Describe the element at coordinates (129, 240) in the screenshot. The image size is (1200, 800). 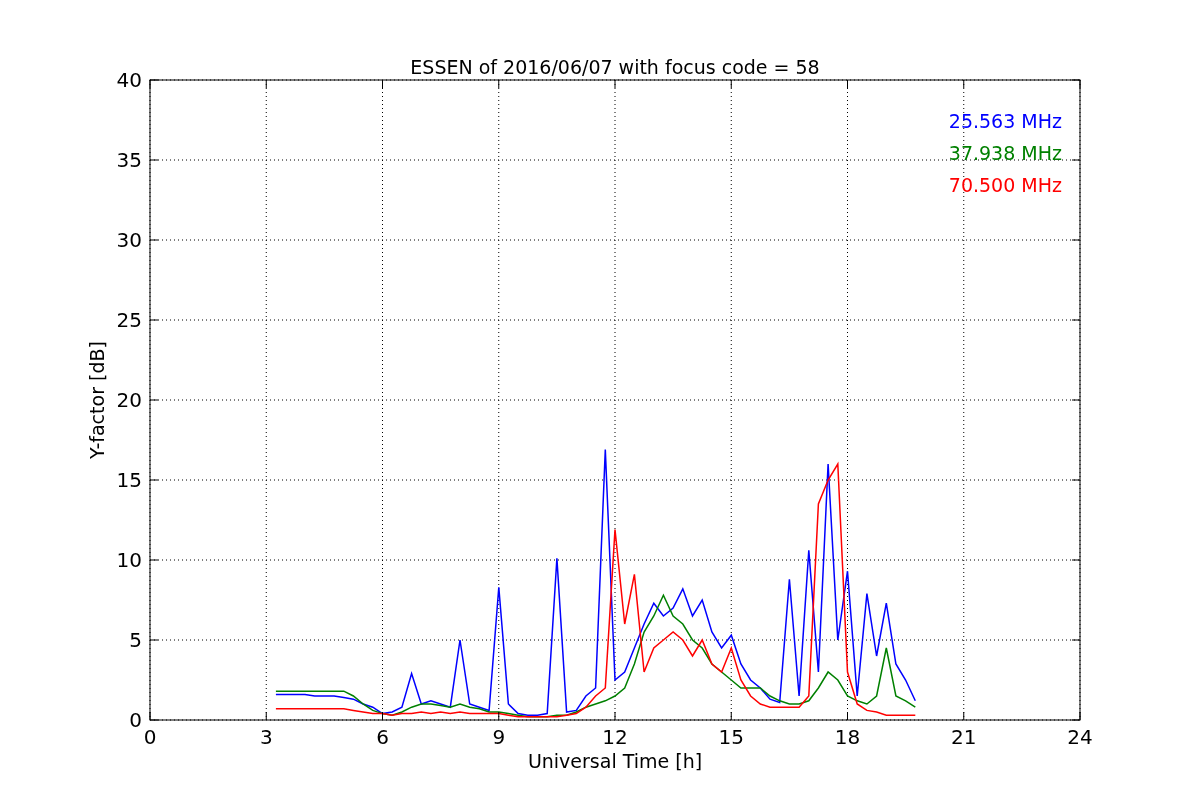
I see `tick-label: 30` at that location.